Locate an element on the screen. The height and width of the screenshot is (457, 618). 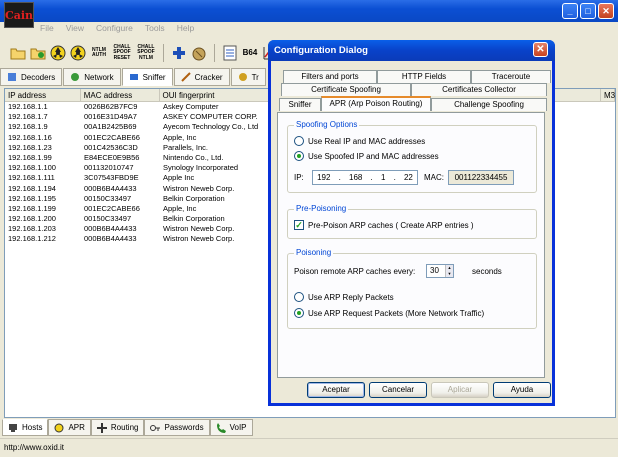
dialog-close-button: ✕ is located at coordinates (540, 49).